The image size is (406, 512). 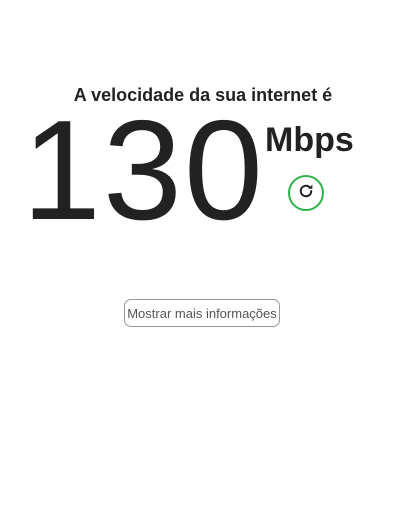 What do you see at coordinates (202, 313) in the screenshot?
I see `show-more-info-button: Mostrar mais informações` at bounding box center [202, 313].